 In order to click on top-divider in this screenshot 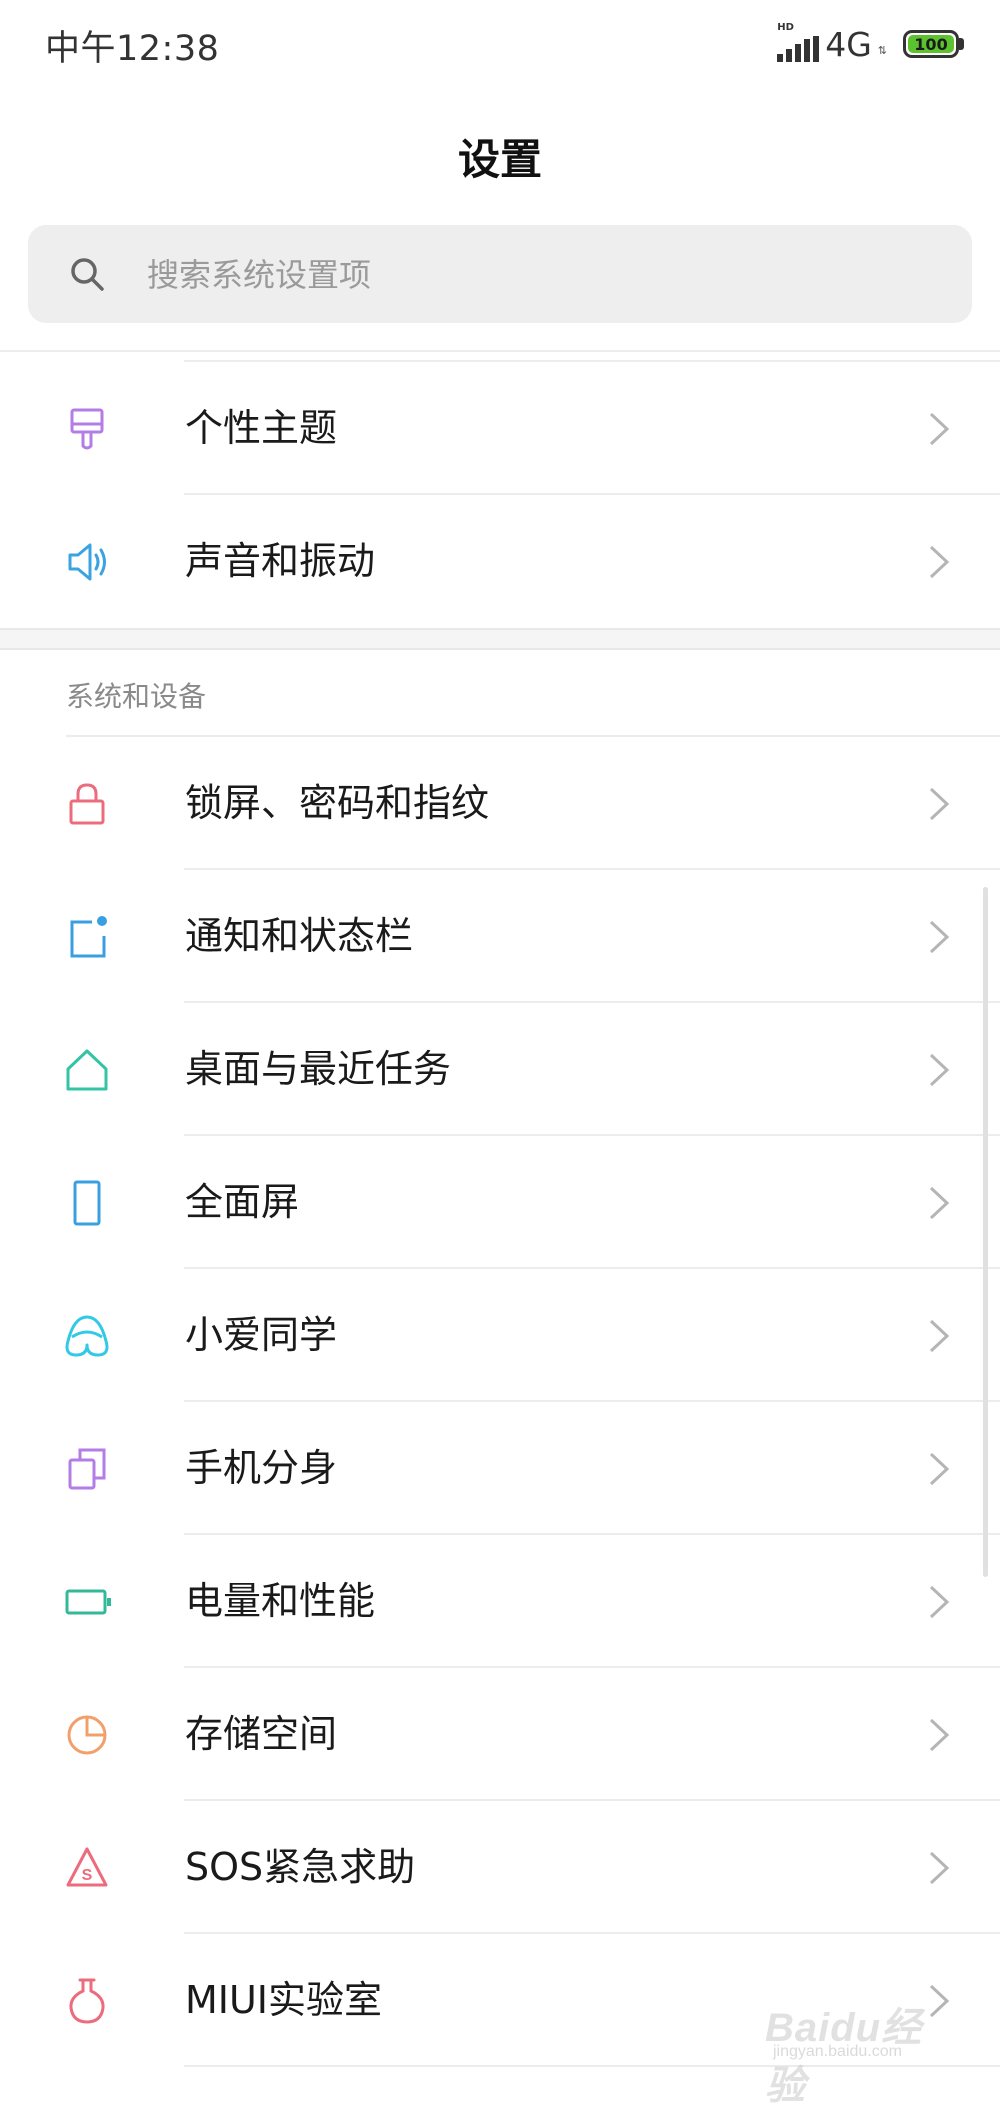, I will do `click(500, 351)`.